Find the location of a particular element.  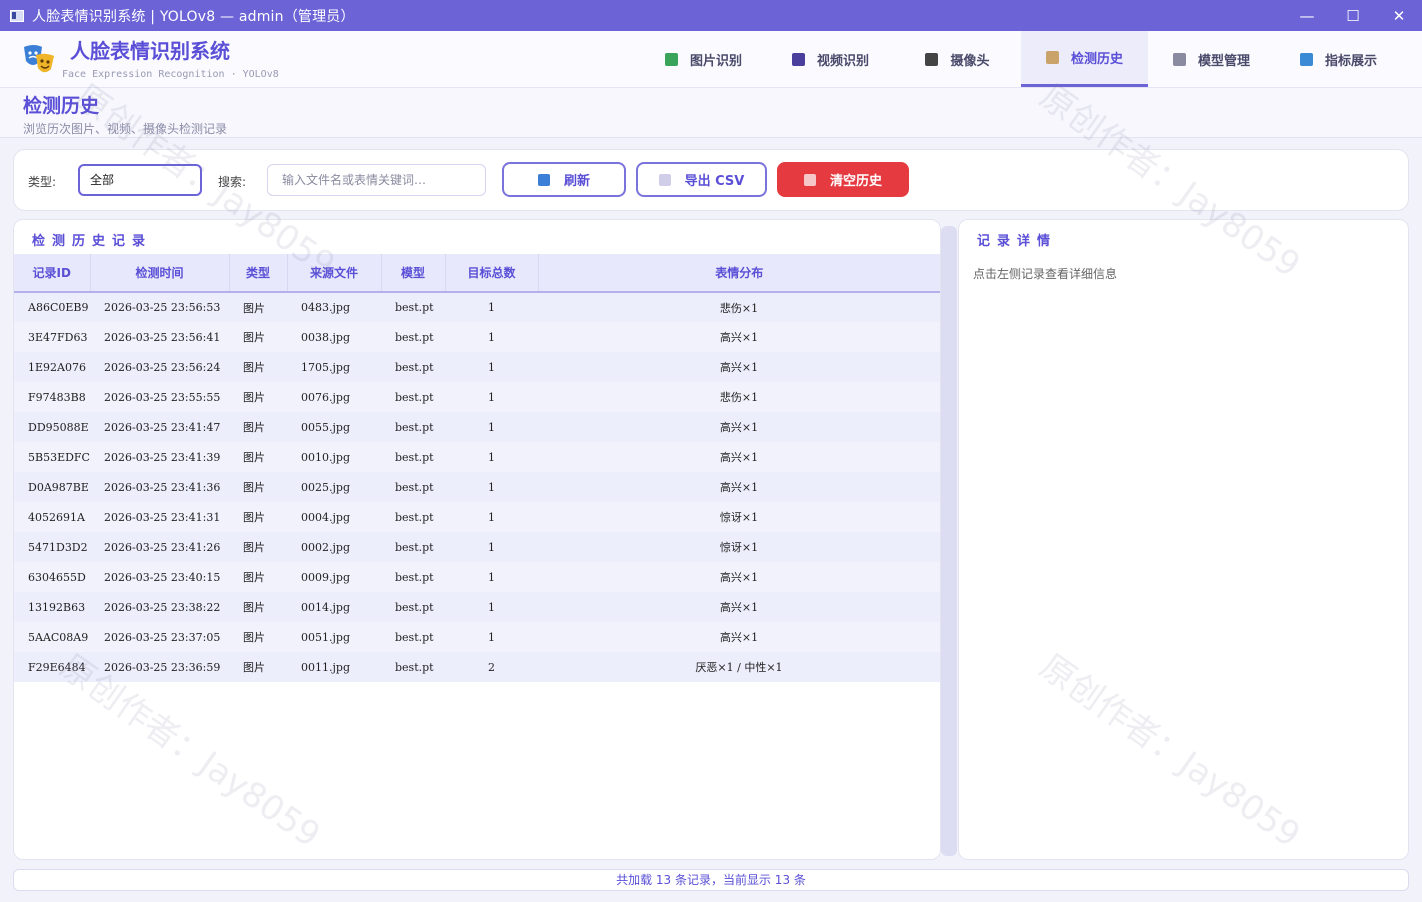

distribution-cell: 厌恶×1 / 中性×1 is located at coordinates (739, 667).